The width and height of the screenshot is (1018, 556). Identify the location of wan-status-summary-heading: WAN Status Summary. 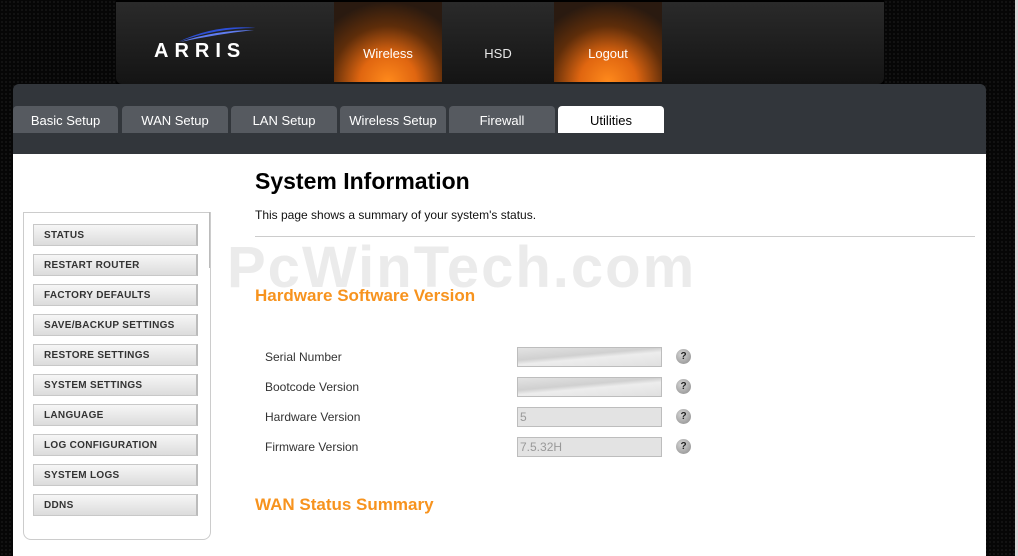
(344, 504).